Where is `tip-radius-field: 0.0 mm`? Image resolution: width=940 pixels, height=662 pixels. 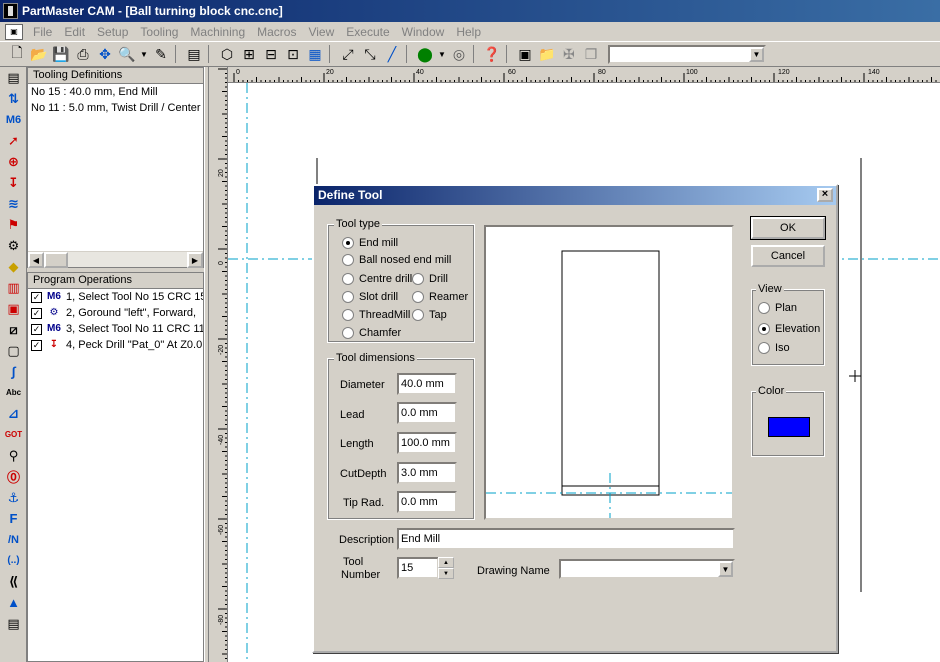 tip-radius-field: 0.0 mm is located at coordinates (427, 502).